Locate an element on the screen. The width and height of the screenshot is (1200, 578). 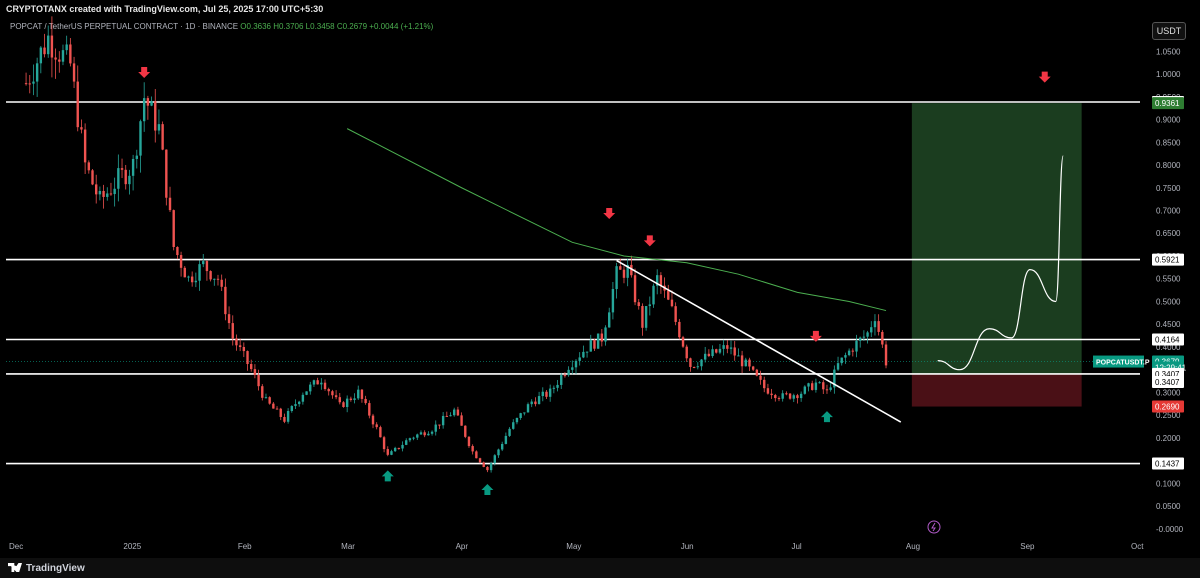
stop-zone is located at coordinates (996, 390).